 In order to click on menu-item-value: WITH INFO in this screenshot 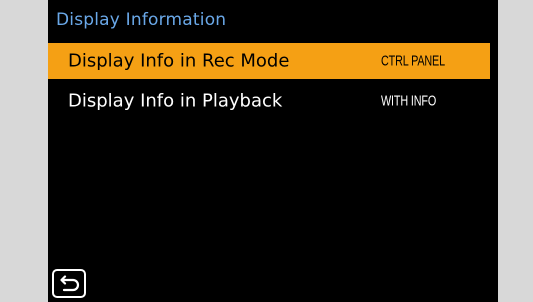, I will do `click(409, 101)`.